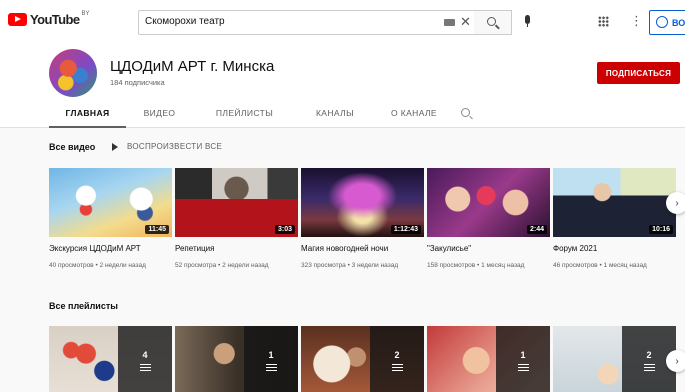 This screenshot has width=685, height=392. What do you see at coordinates (536, 229) in the screenshot?
I see `video-duration: 2:44` at bounding box center [536, 229].